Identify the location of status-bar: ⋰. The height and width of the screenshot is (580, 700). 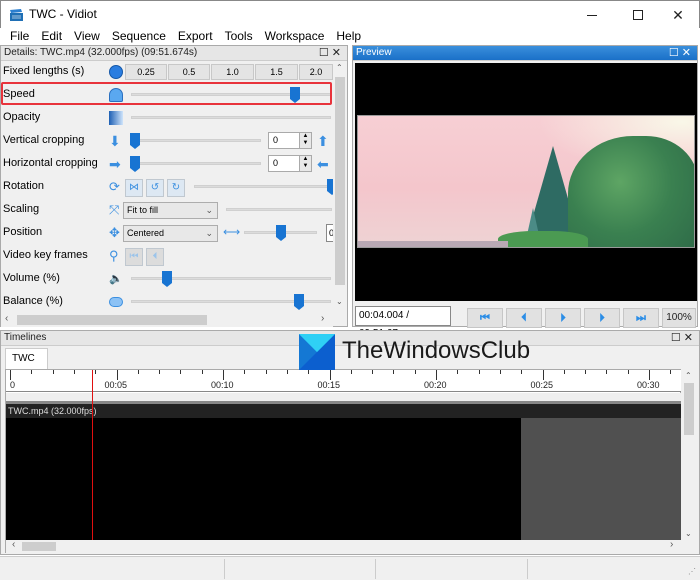
(350, 568).